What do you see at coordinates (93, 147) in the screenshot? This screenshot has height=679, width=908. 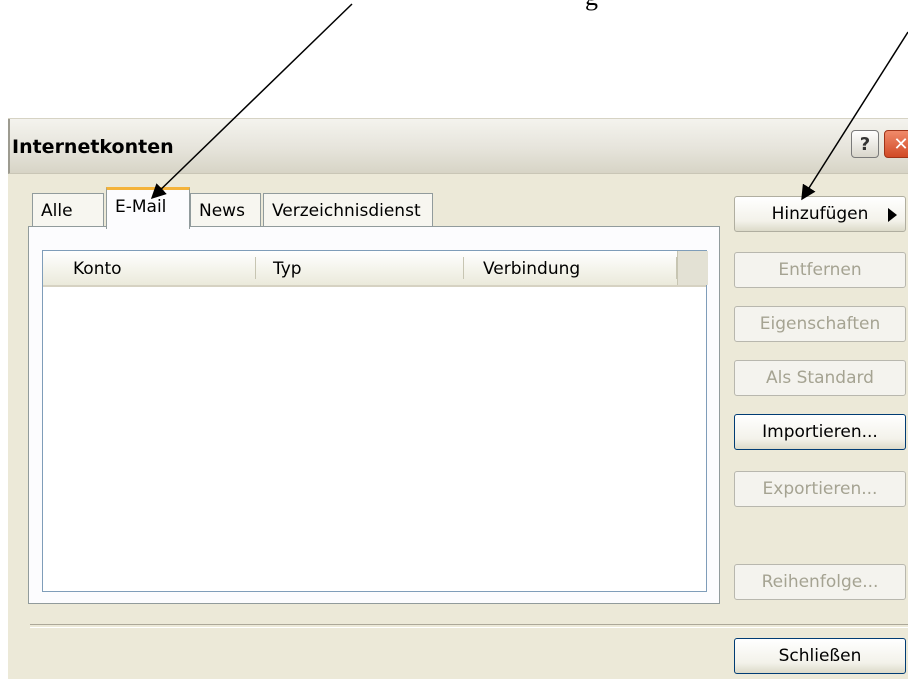 I see `window-title: Internetkonten` at bounding box center [93, 147].